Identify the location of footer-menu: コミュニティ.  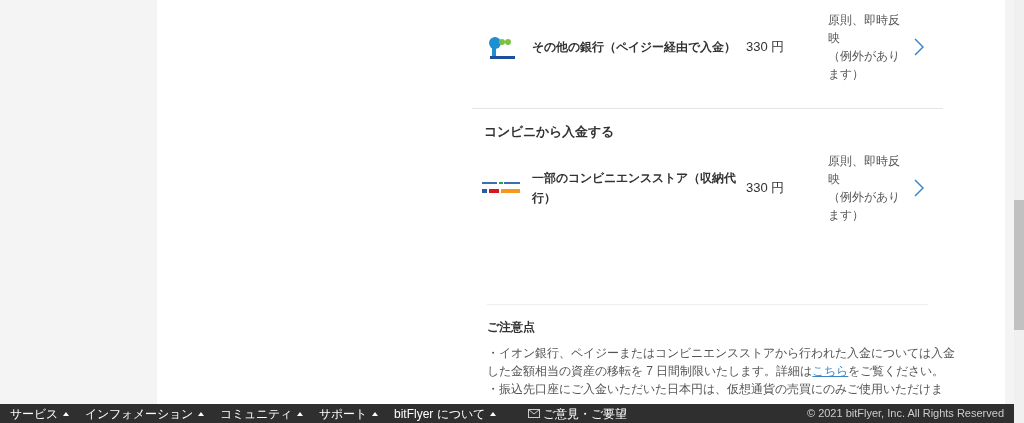
(261, 413).